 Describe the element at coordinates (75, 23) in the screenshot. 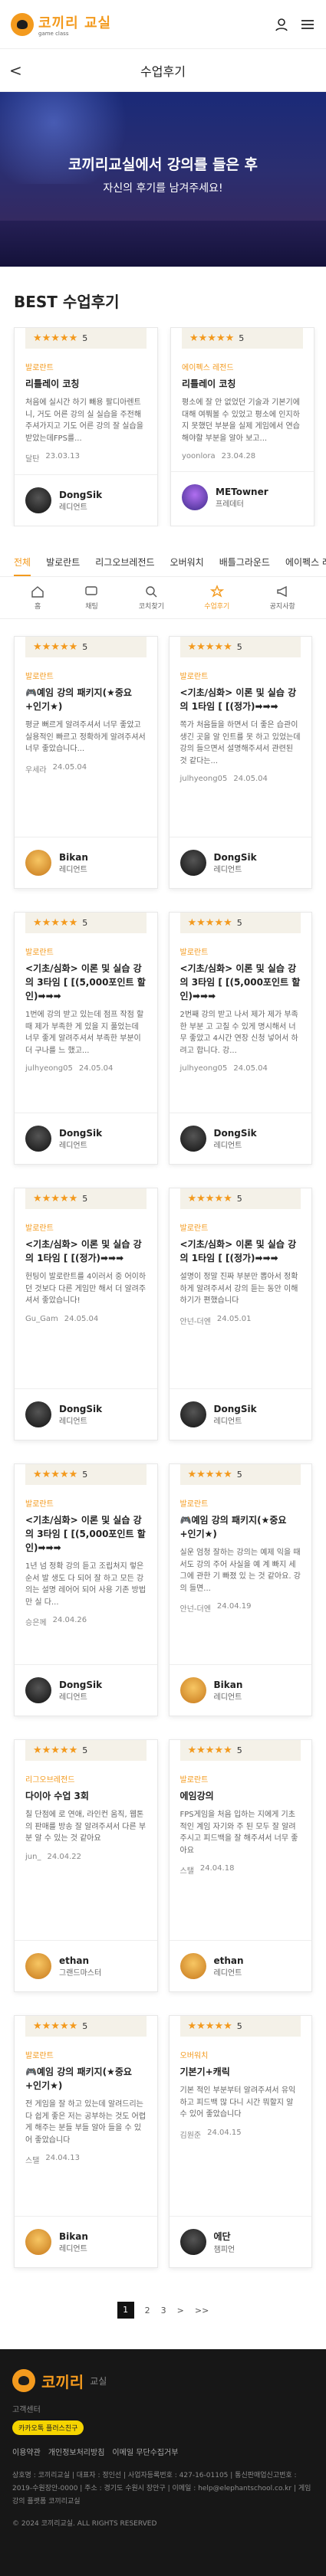

I see `logo-main-text: 코끼리 교실` at that location.